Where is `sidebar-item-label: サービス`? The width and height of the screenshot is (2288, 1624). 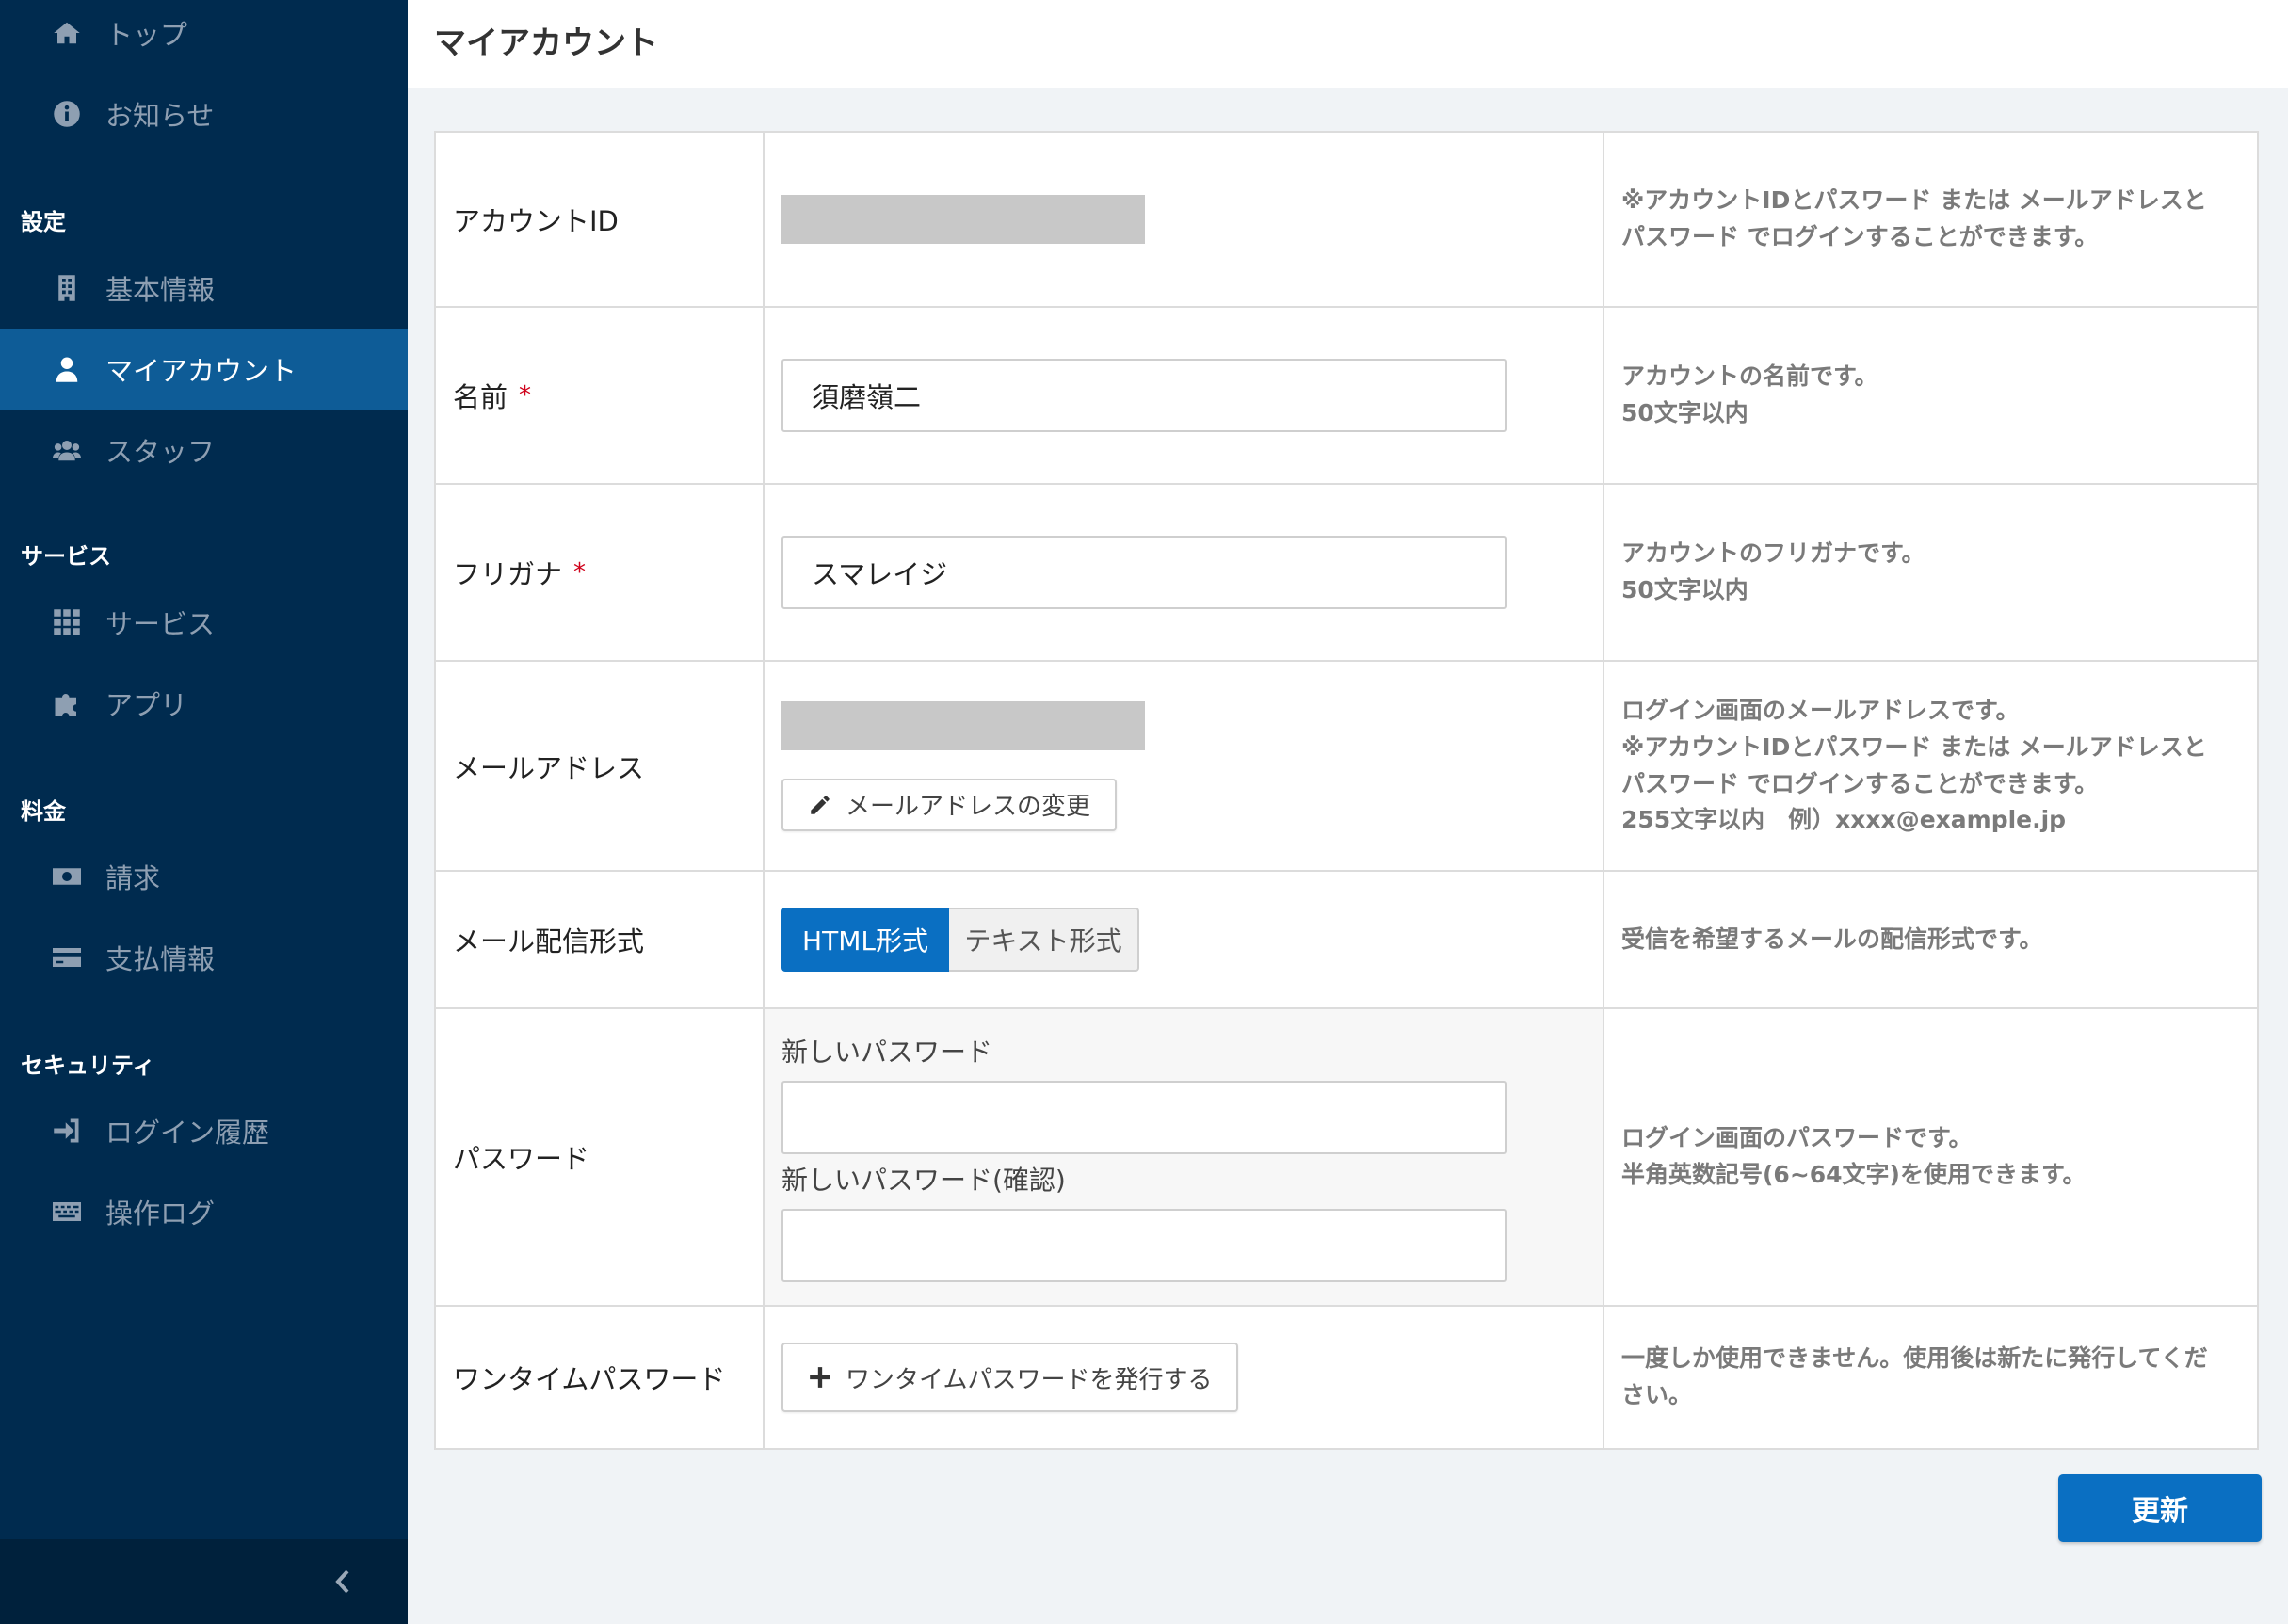
sidebar-item-label: サービス is located at coordinates (160, 624).